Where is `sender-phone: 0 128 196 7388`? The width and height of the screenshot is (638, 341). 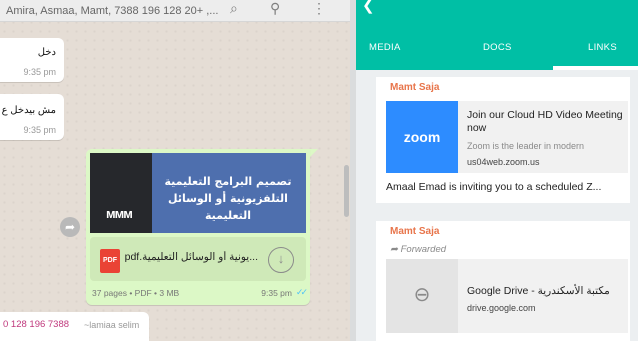 sender-phone: 0 128 196 7388 is located at coordinates (36, 324).